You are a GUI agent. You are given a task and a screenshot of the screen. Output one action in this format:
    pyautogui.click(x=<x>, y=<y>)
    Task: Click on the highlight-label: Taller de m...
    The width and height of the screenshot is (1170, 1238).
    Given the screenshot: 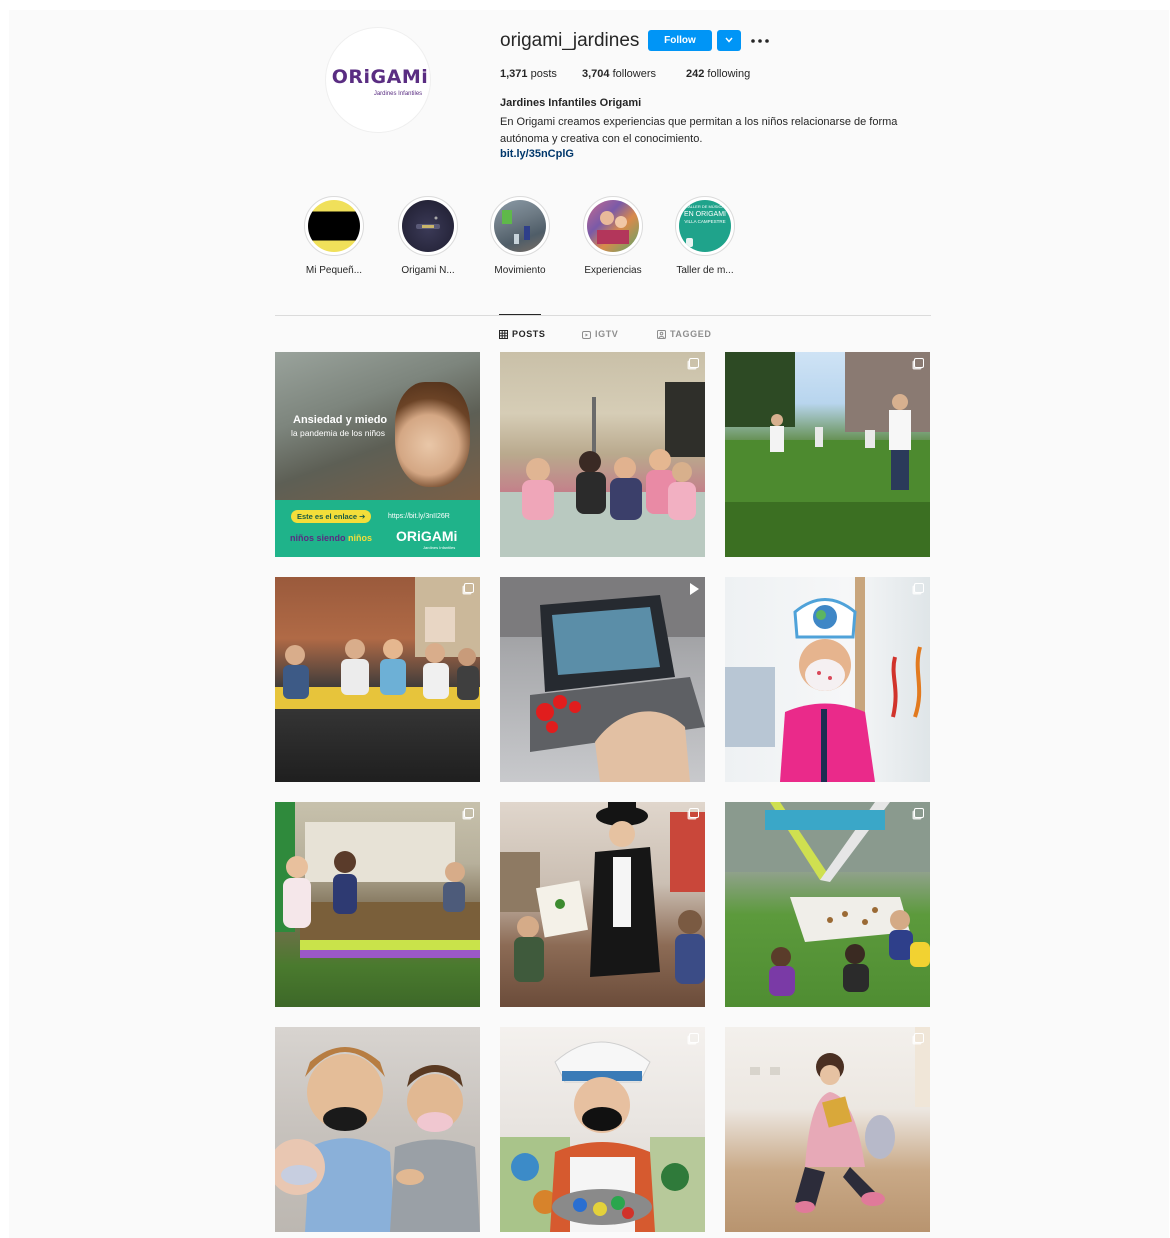 What is the action you would take?
    pyautogui.click(x=705, y=270)
    